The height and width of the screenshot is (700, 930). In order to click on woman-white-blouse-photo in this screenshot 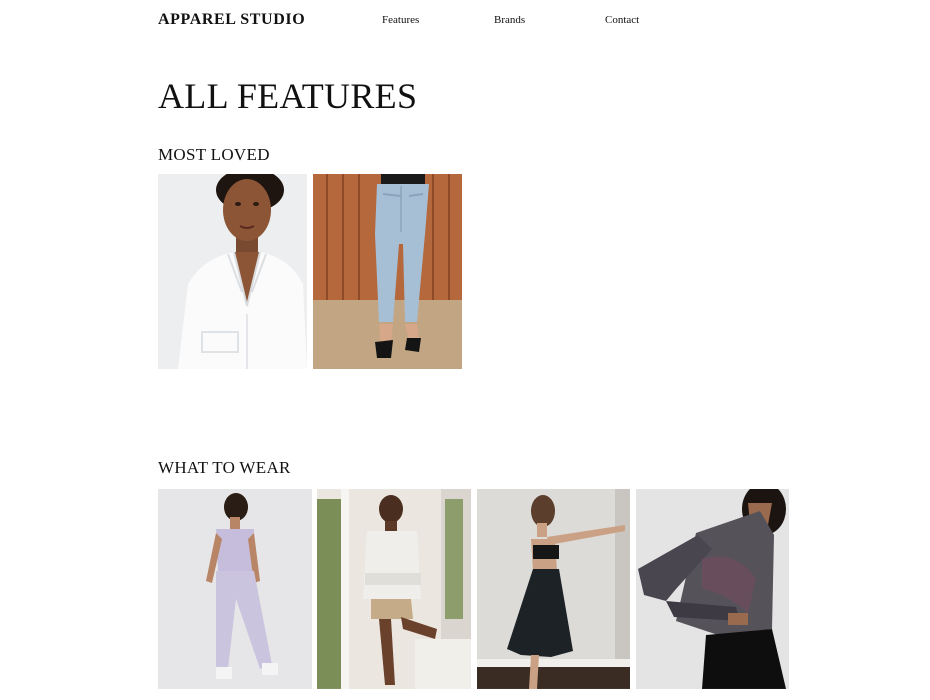, I will do `click(232, 271)`.